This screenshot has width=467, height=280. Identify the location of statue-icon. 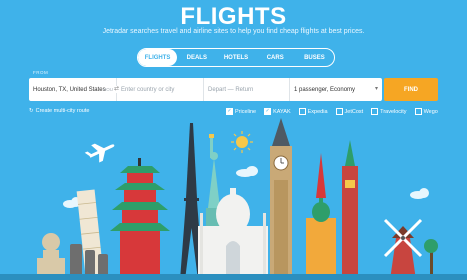
(51, 256).